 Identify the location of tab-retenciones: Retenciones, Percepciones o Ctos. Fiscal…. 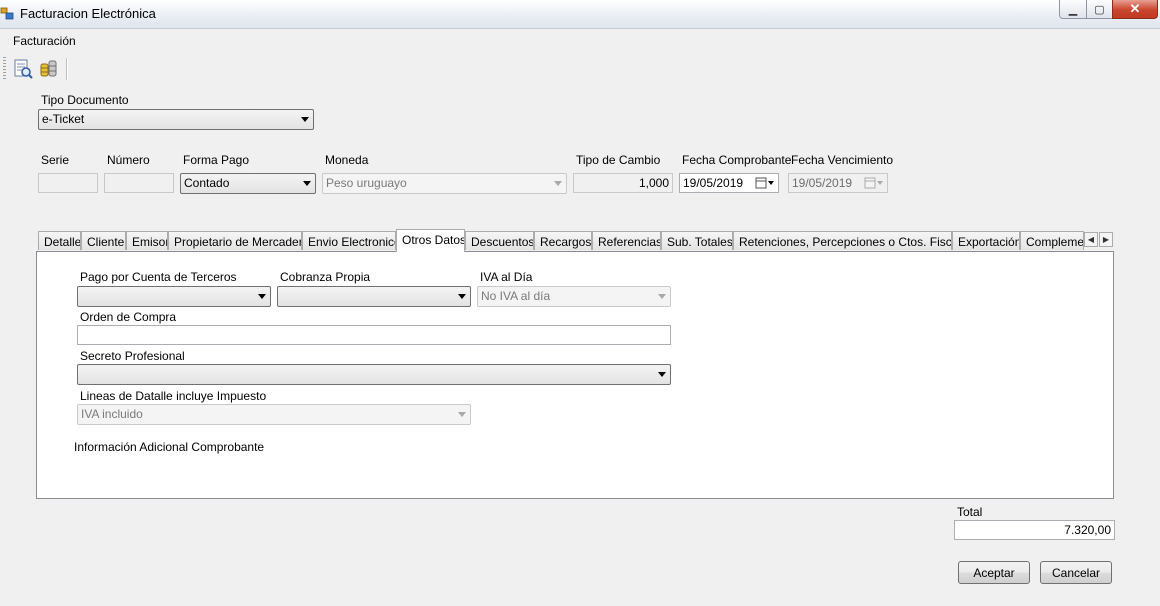
(842, 240).